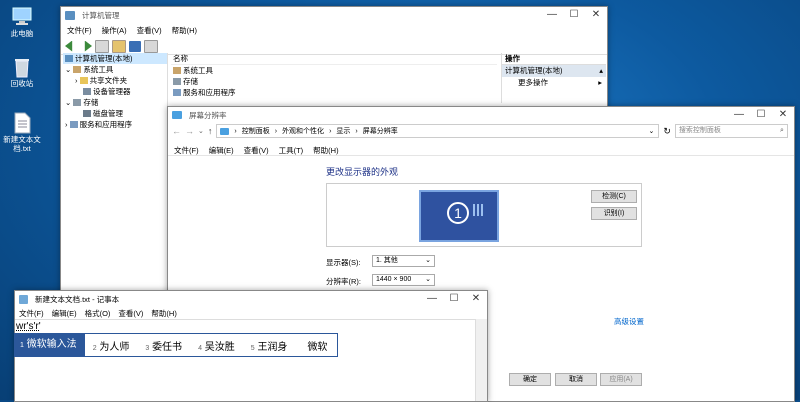 This screenshot has width=800, height=402. What do you see at coordinates (151, 46) in the screenshot?
I see `properties-icon` at bounding box center [151, 46].